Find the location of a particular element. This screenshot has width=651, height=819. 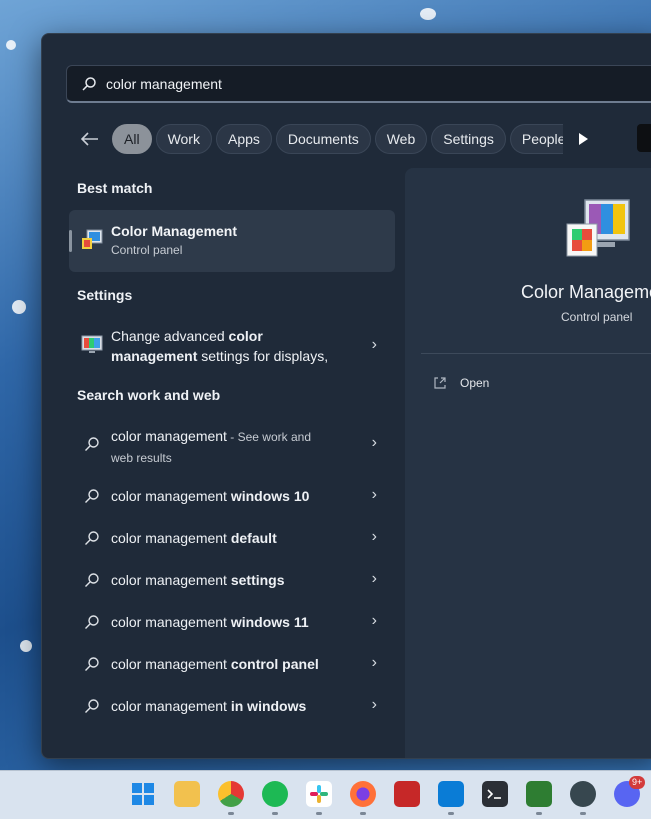

web-result-bold: windows 10 is located at coordinates (270, 496).